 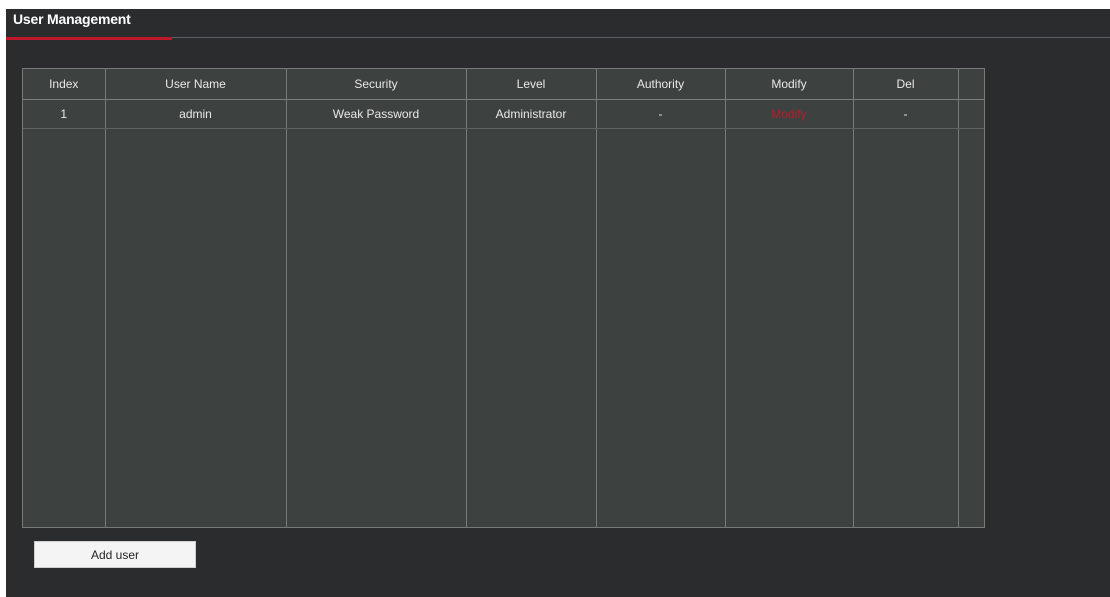 I want to click on column-header-index: Index, so click(x=64, y=84).